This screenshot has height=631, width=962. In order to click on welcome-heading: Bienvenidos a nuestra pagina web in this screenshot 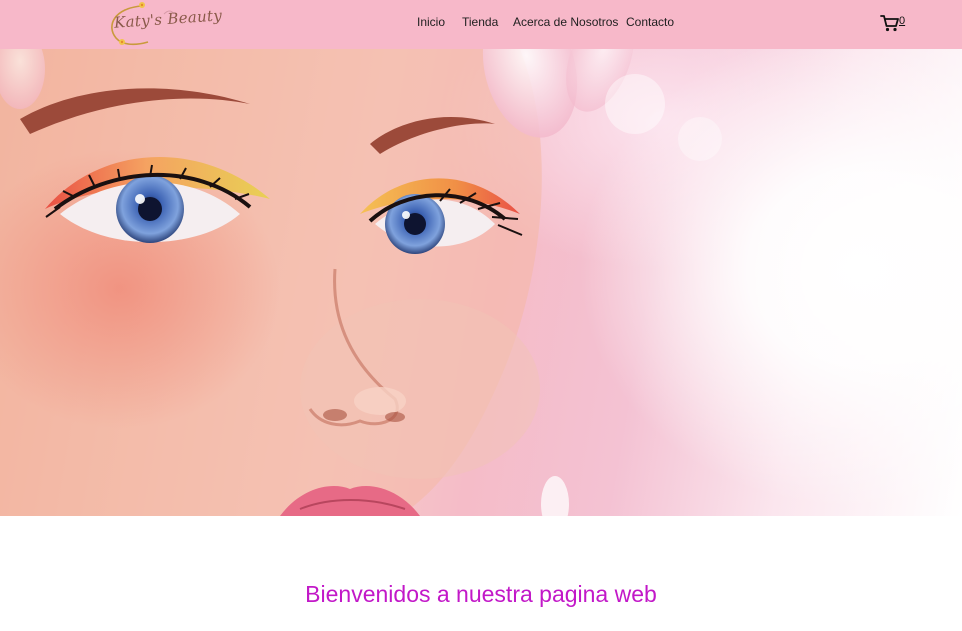, I will do `click(481, 594)`.